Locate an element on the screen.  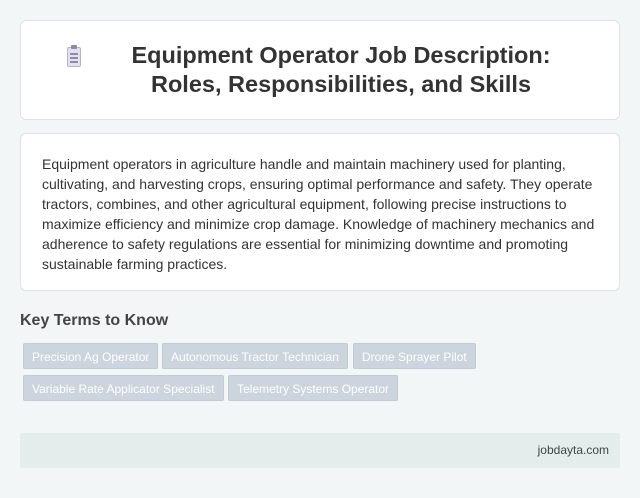
tag-precision-ag-operator: Precision Ag Operator is located at coordinates (91, 356).